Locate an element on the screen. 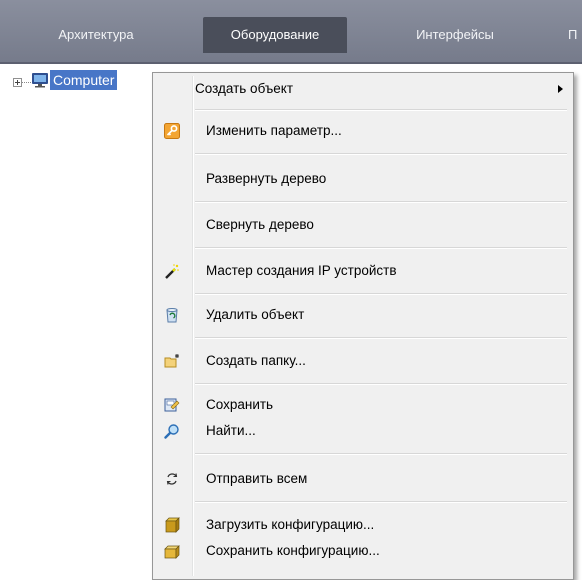 This screenshot has width=582, height=580. menu-item-collapse-tree: Свернуть дерево is located at coordinates (363, 225).